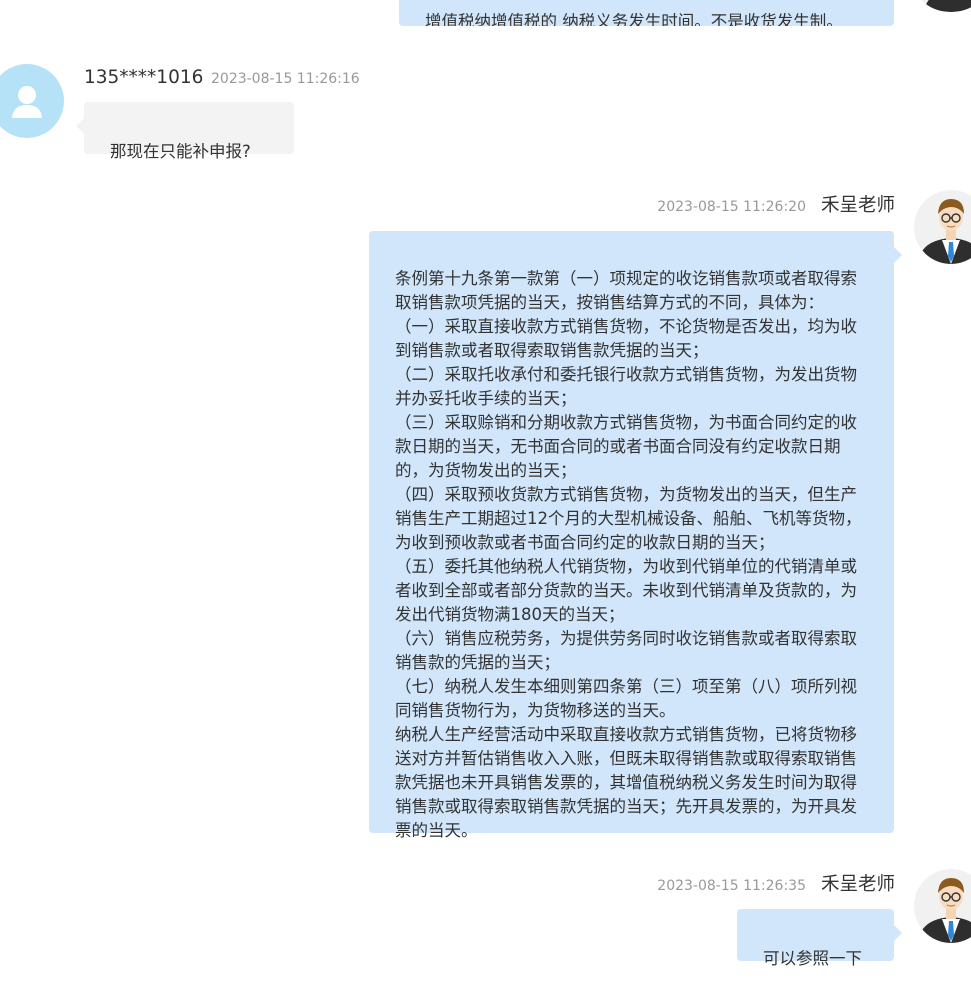 This screenshot has width=971, height=984. I want to click on message-bubble: 增值税纳增值税的 纳税义务发生时间。不是收货发生制。, so click(646, 13).